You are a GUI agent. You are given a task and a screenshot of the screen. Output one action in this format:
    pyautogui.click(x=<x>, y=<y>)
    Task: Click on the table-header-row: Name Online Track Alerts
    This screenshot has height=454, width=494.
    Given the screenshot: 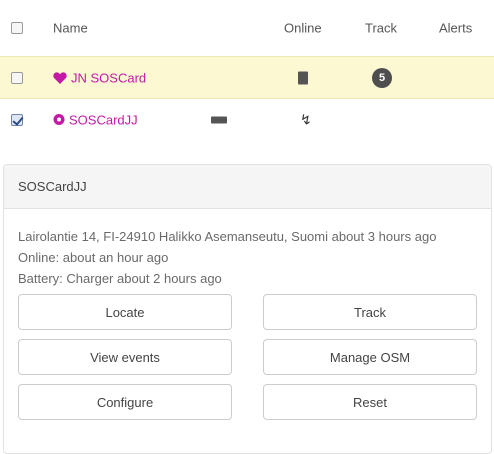 What is the action you would take?
    pyautogui.click(x=247, y=28)
    